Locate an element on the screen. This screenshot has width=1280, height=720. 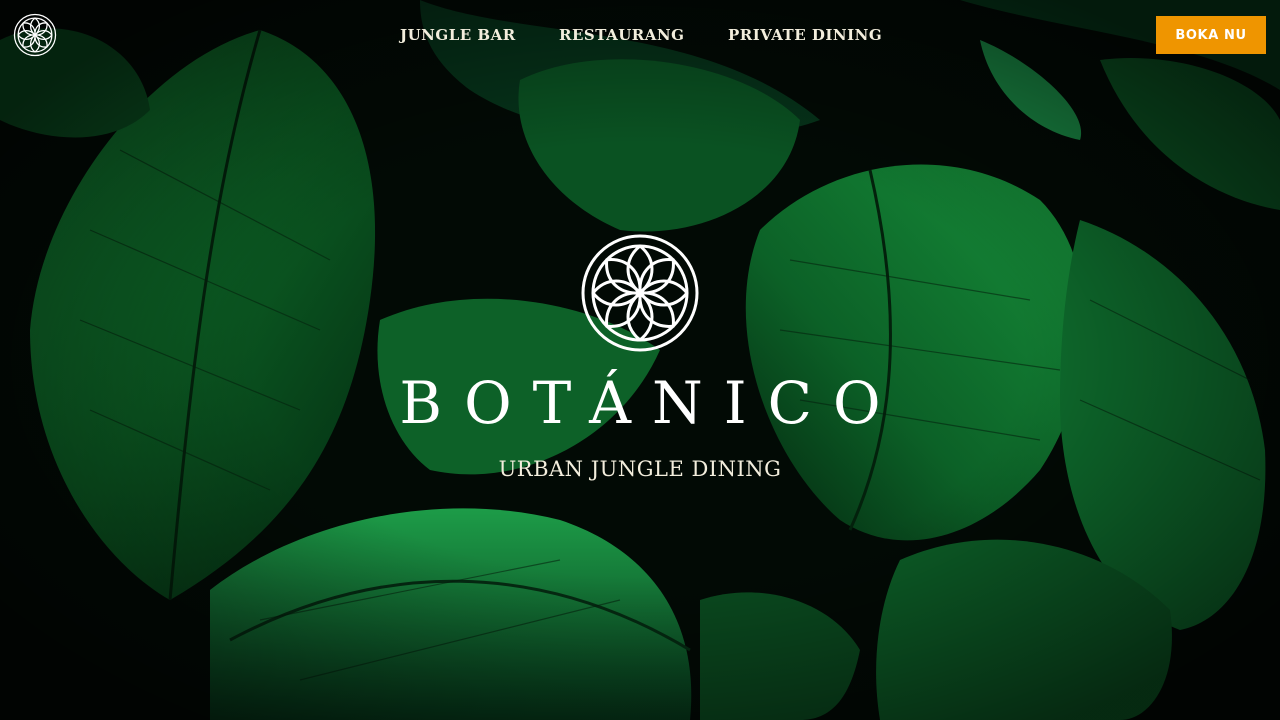
main-navigation: JUNGLE BAR RESTAURANG PRIVATE DINING is located at coordinates (640, 37).